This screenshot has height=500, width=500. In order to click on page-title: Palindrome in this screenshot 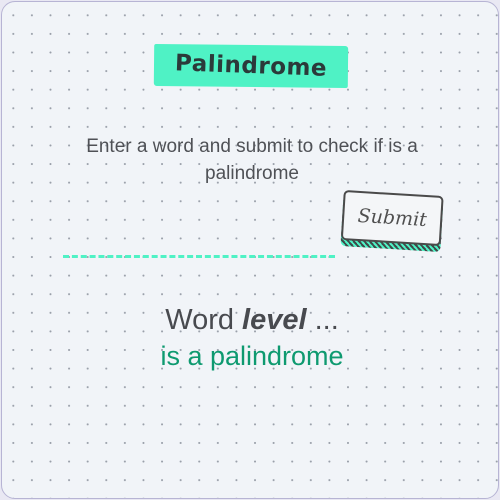, I will do `click(251, 66)`.